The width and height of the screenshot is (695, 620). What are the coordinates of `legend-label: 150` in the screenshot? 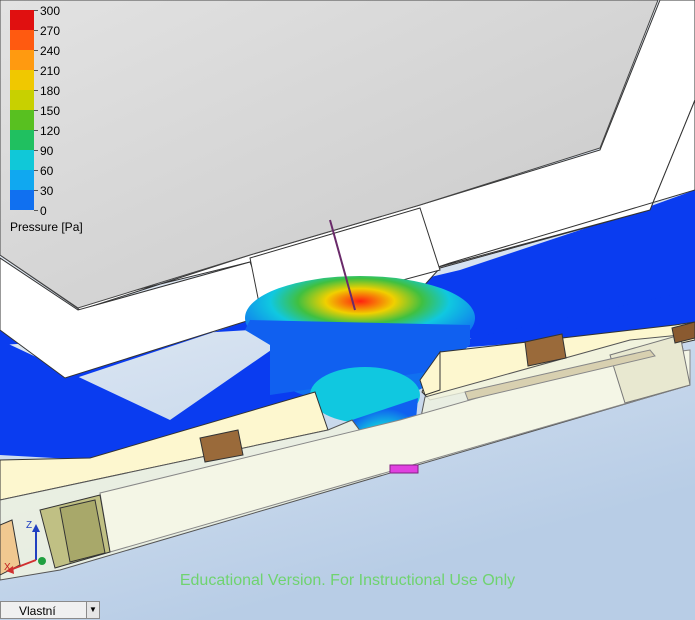 It's located at (50, 111).